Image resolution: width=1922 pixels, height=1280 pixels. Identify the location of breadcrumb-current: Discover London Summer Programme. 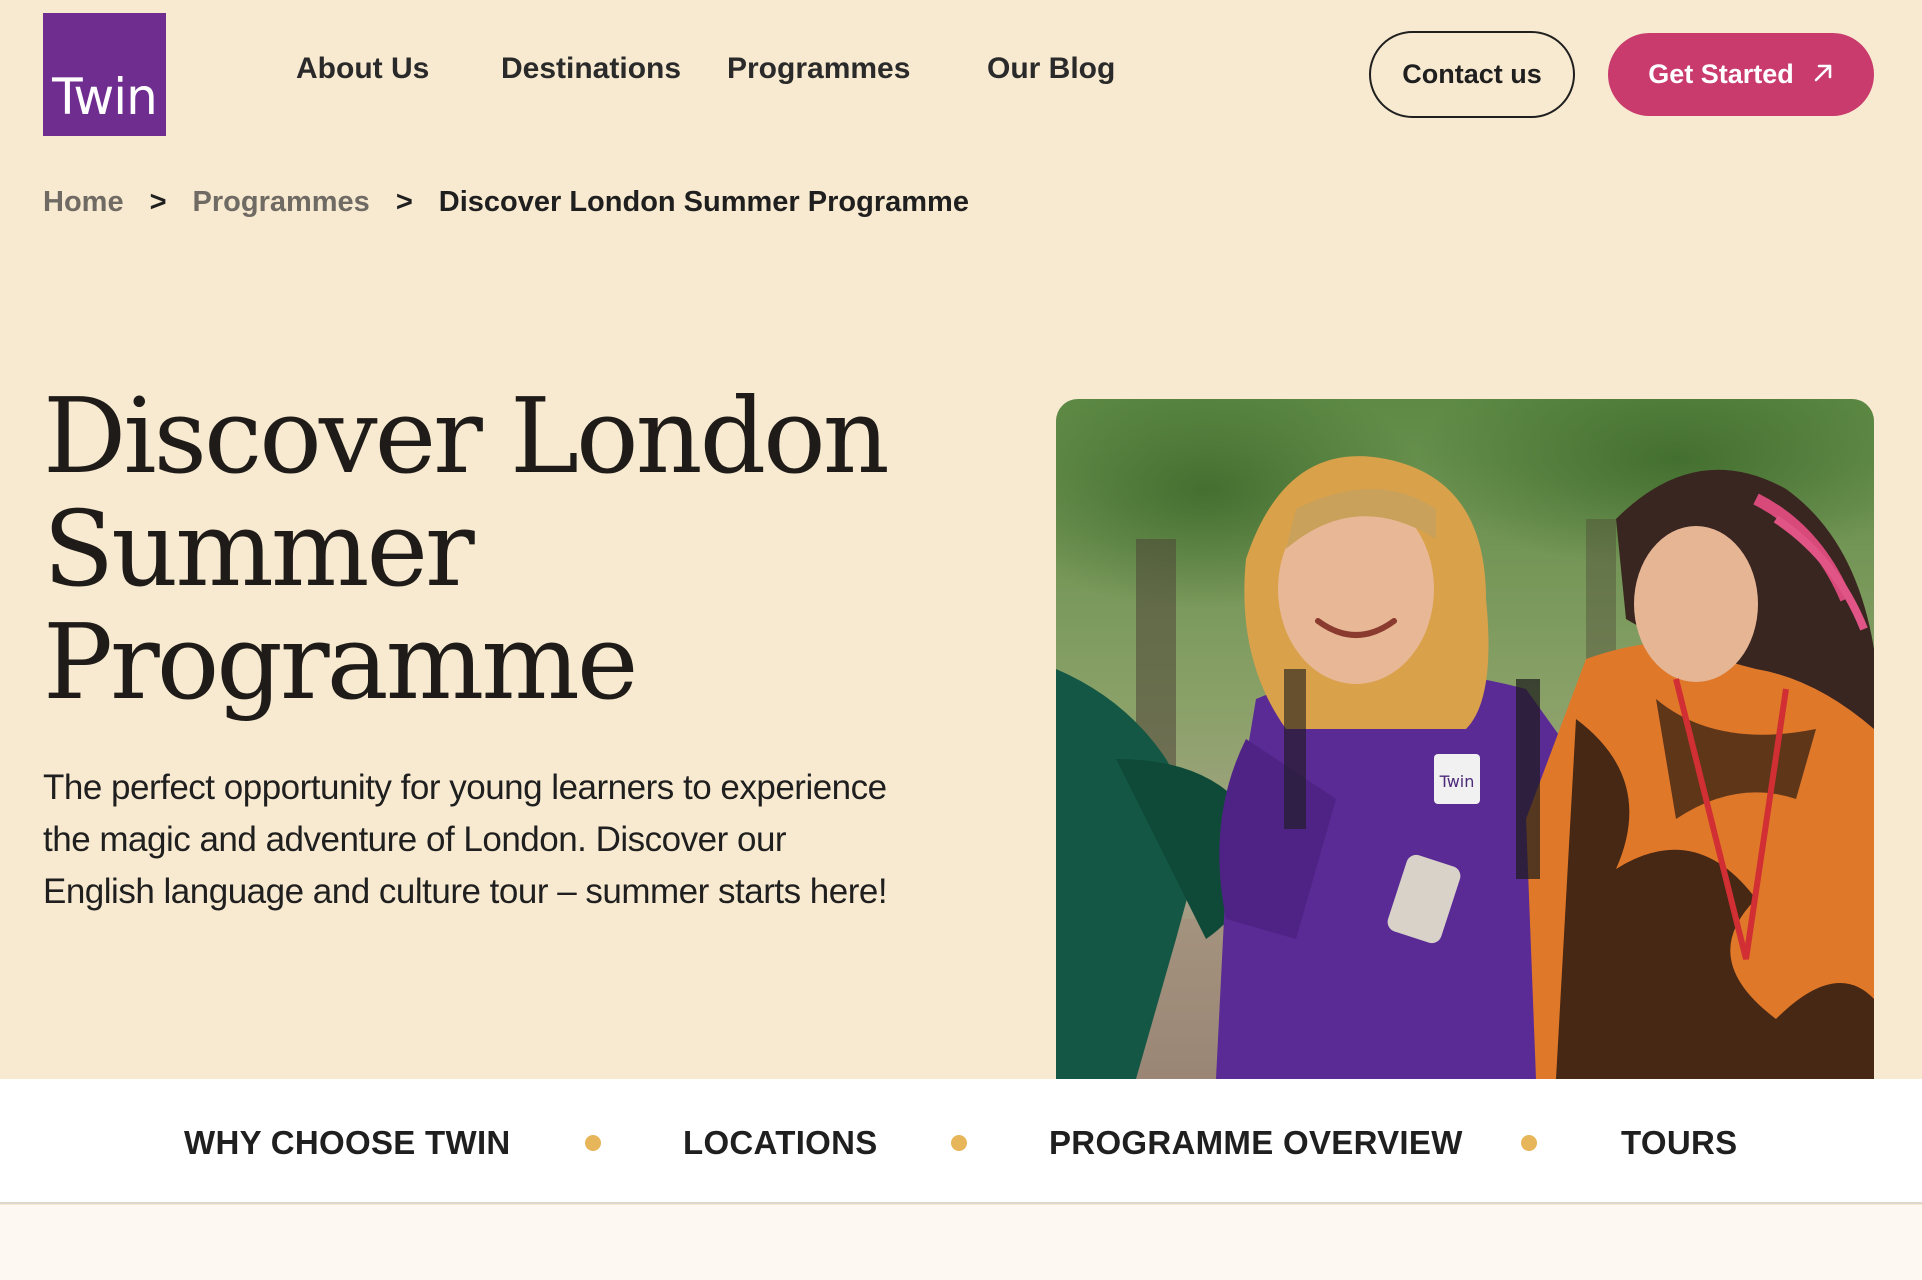
(703, 202).